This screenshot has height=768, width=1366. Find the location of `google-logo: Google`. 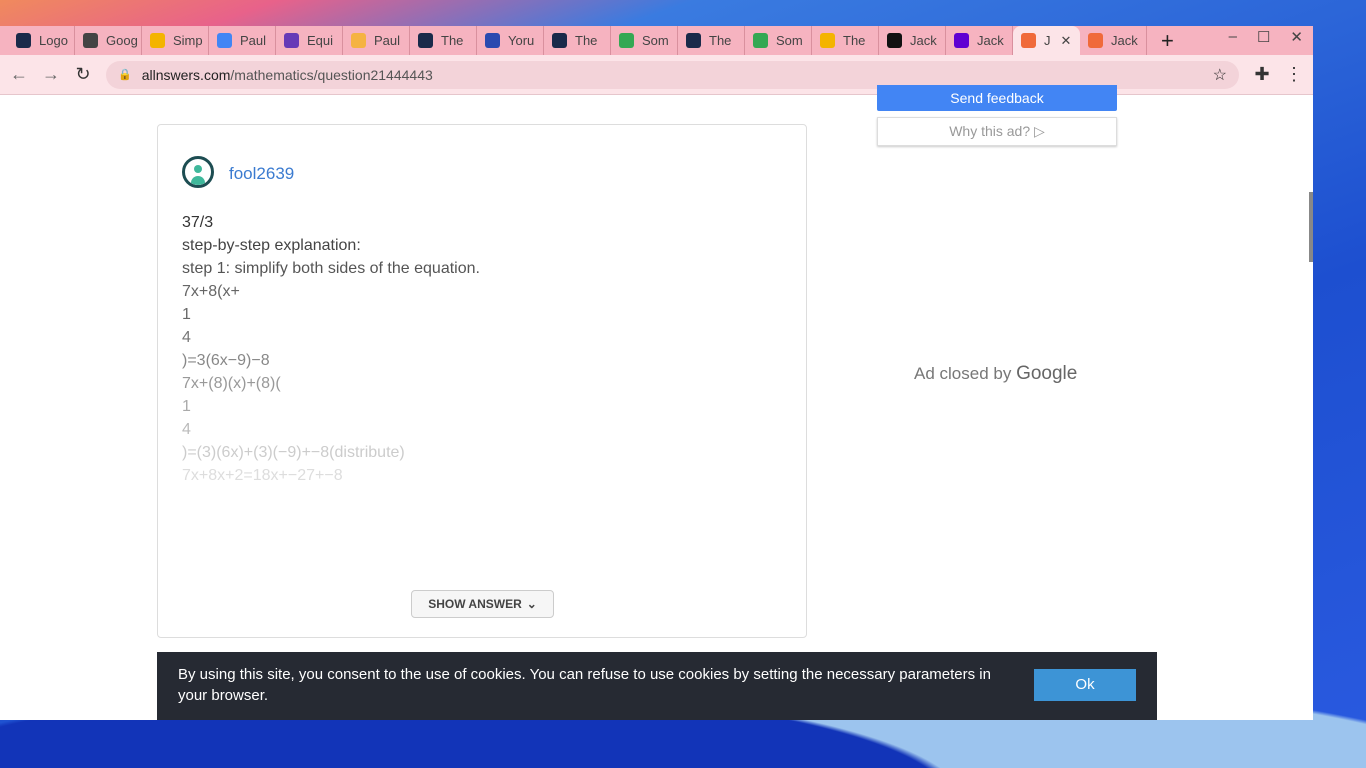

google-logo: Google is located at coordinates (1047, 373).